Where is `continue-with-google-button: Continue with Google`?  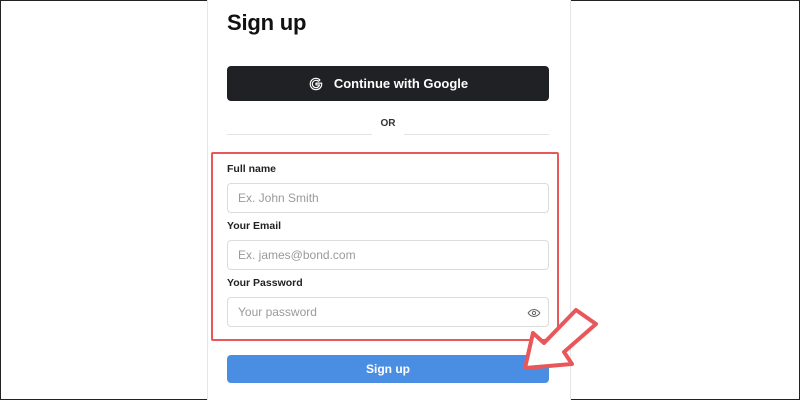 continue-with-google-button: Continue with Google is located at coordinates (388, 83).